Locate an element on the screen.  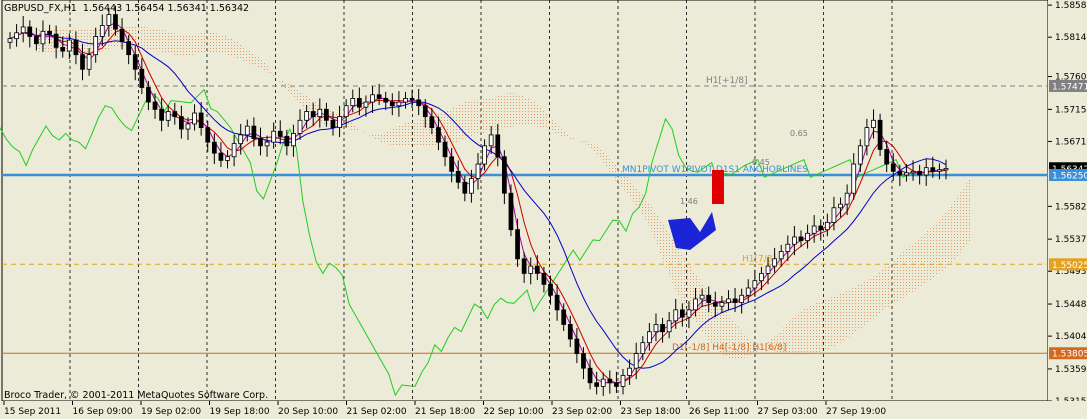
y-tick-label: 1.58140 is located at coordinates (1071, 38).